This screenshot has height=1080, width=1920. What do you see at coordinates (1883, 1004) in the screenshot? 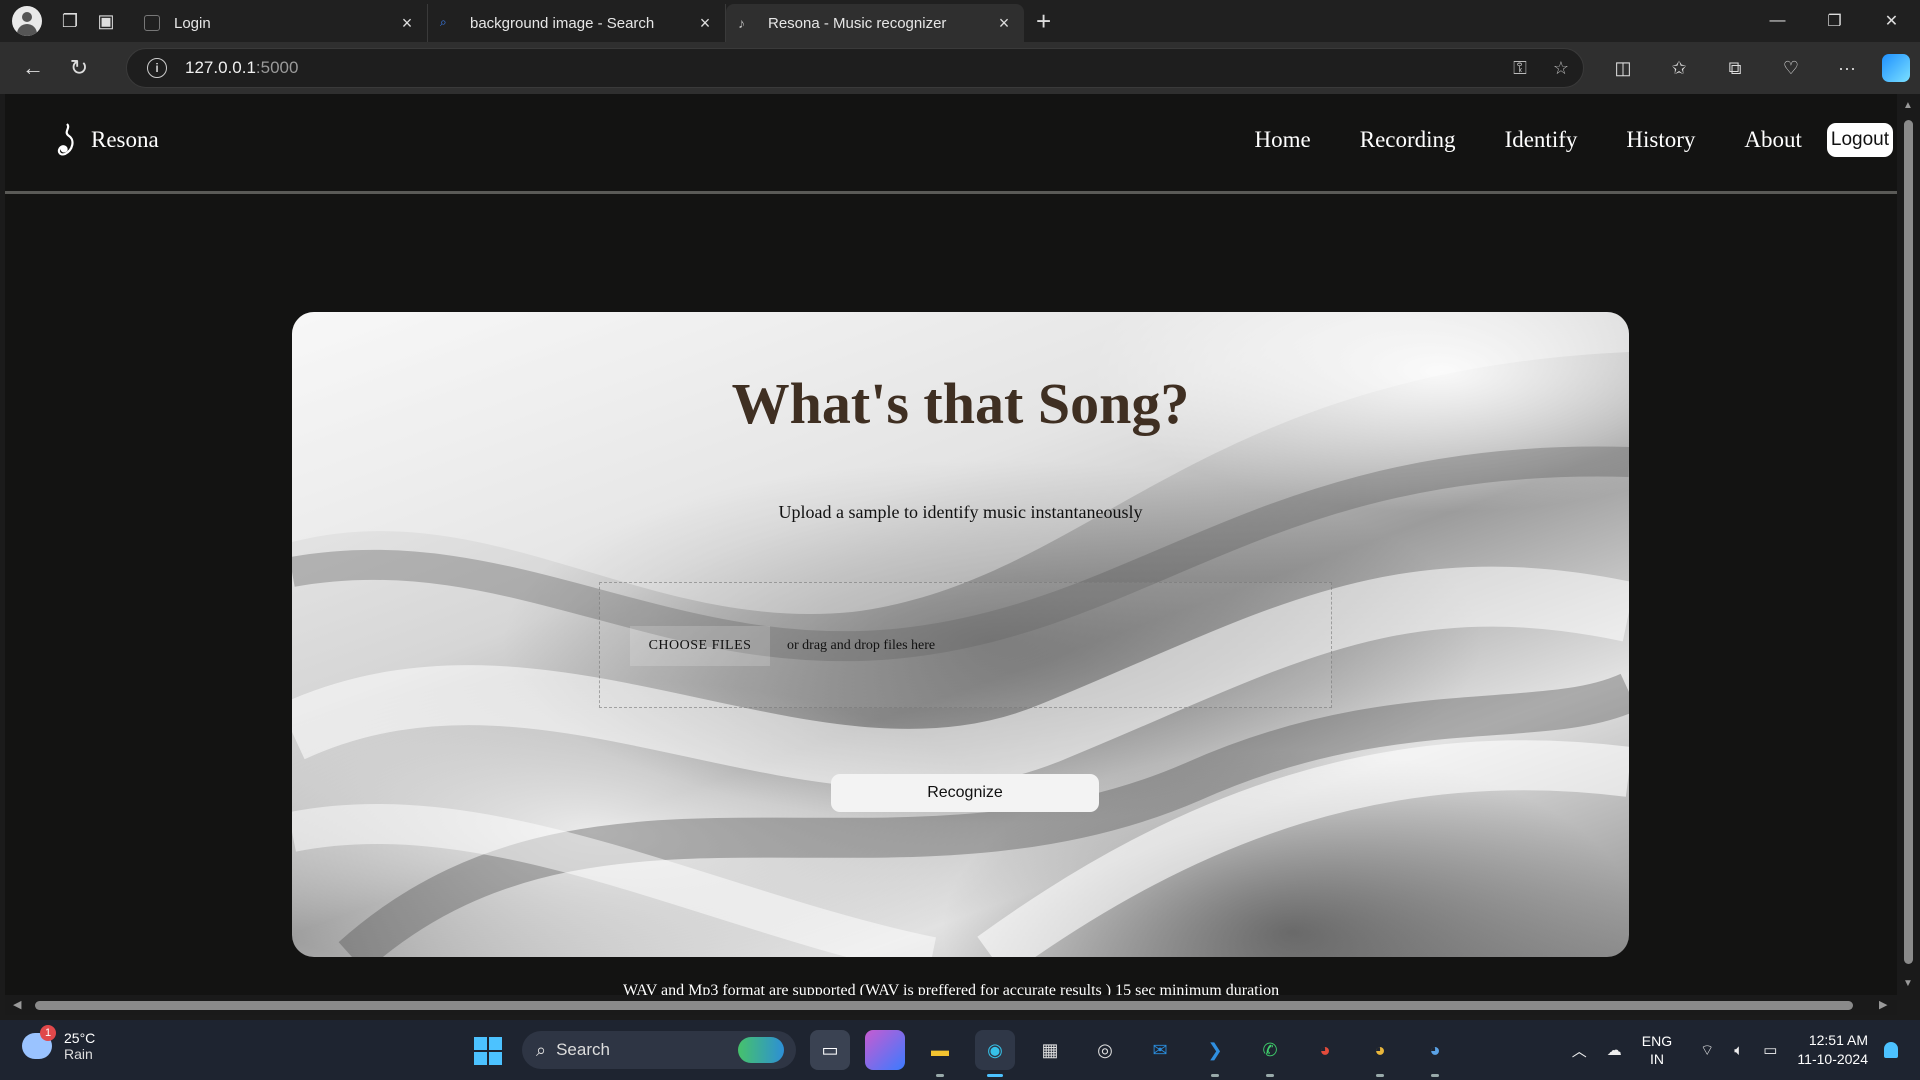
I see `scroll-right-icon: ▶` at bounding box center [1883, 1004].